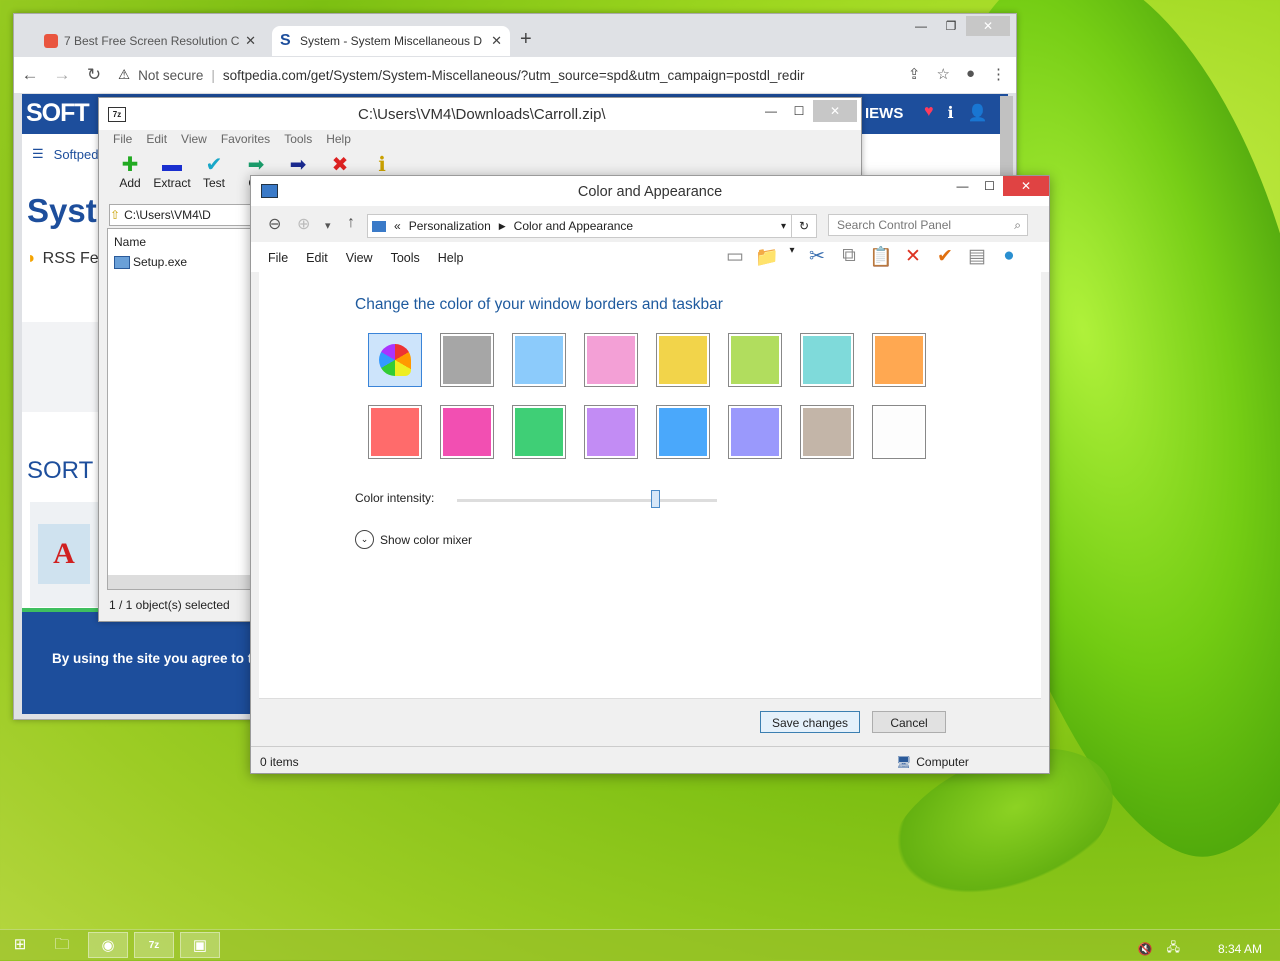 This screenshot has width=1280, height=961. What do you see at coordinates (413, 539) in the screenshot?
I see `show-color-mixer: ⌄ Show color mixer` at bounding box center [413, 539].